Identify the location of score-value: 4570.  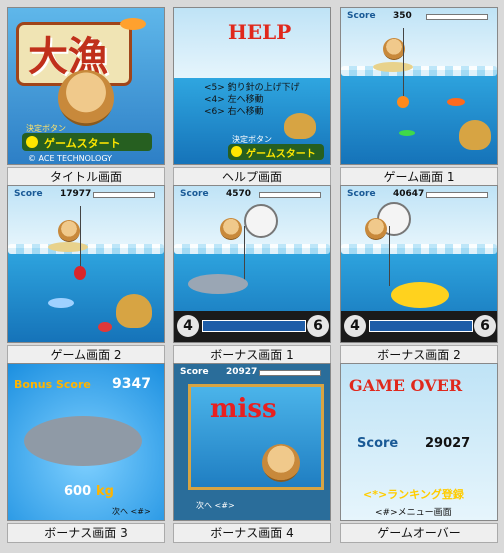
(239, 194).